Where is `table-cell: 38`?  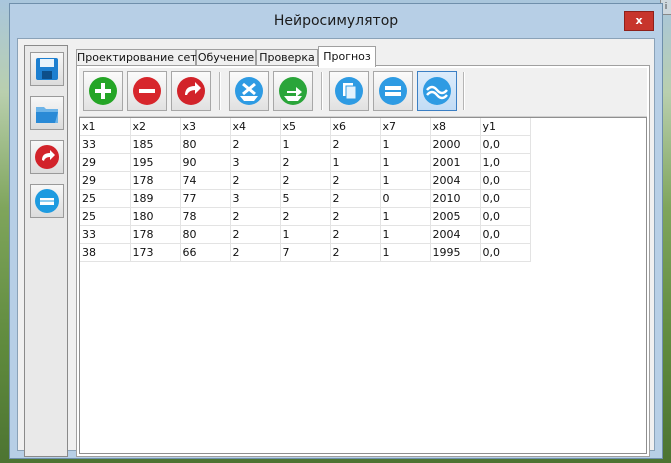
table-cell: 38 is located at coordinates (105, 252).